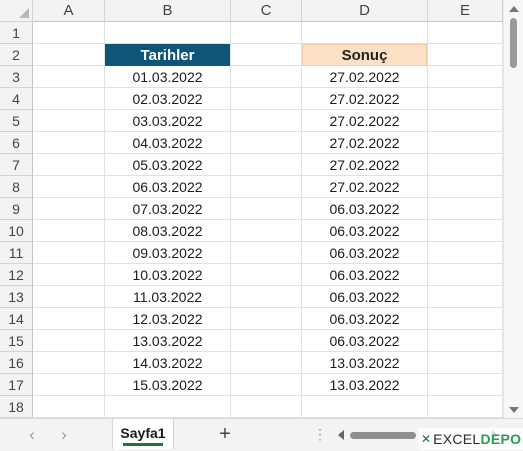  Describe the element at coordinates (69, 11) in the screenshot. I see `column-header-a: A` at that location.